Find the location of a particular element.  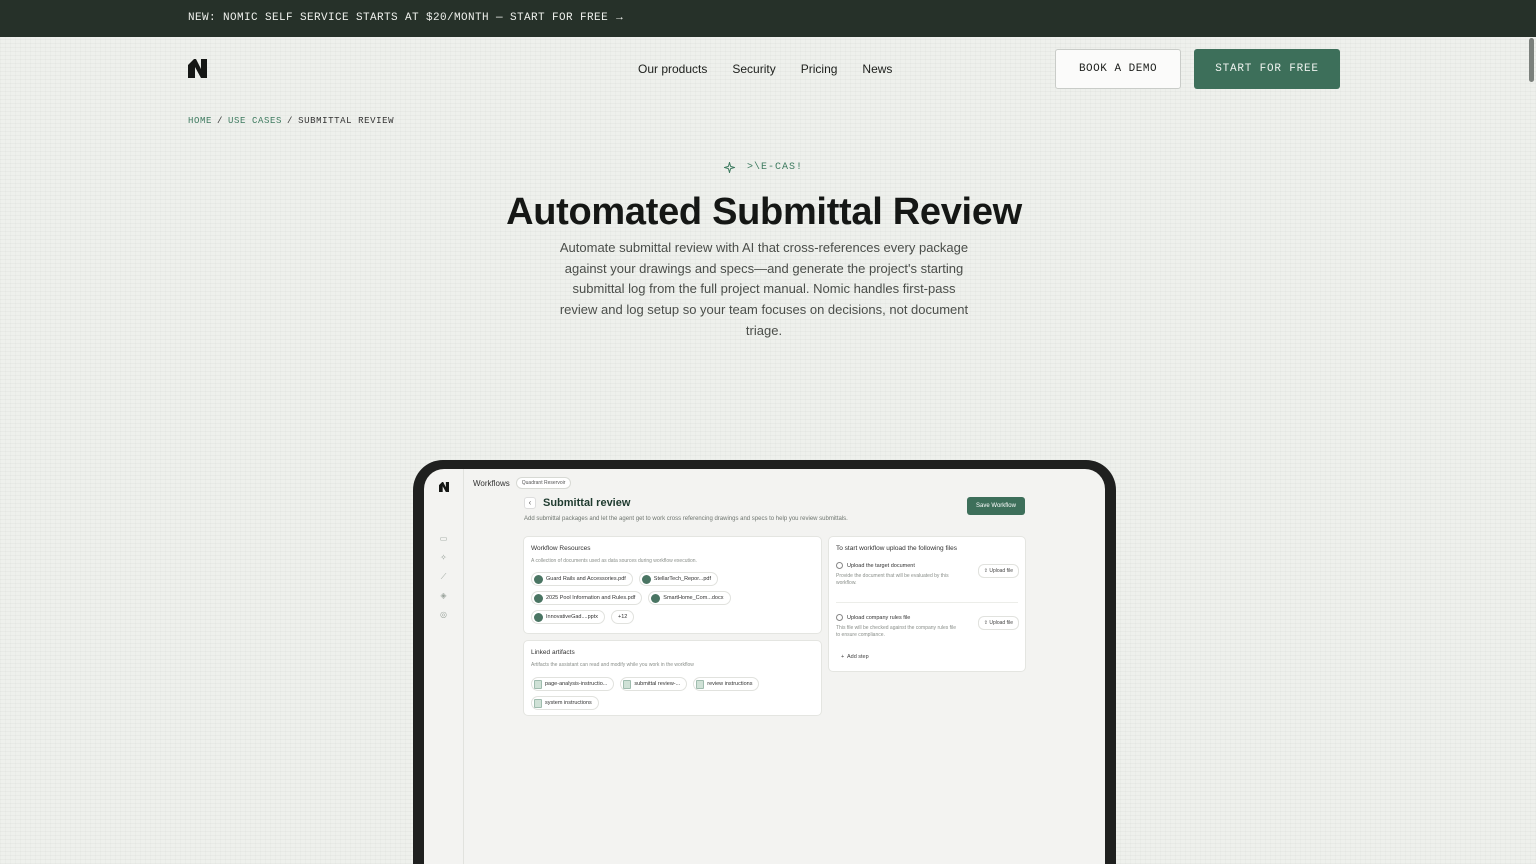

nav-our-products: Our products is located at coordinates (672, 69).